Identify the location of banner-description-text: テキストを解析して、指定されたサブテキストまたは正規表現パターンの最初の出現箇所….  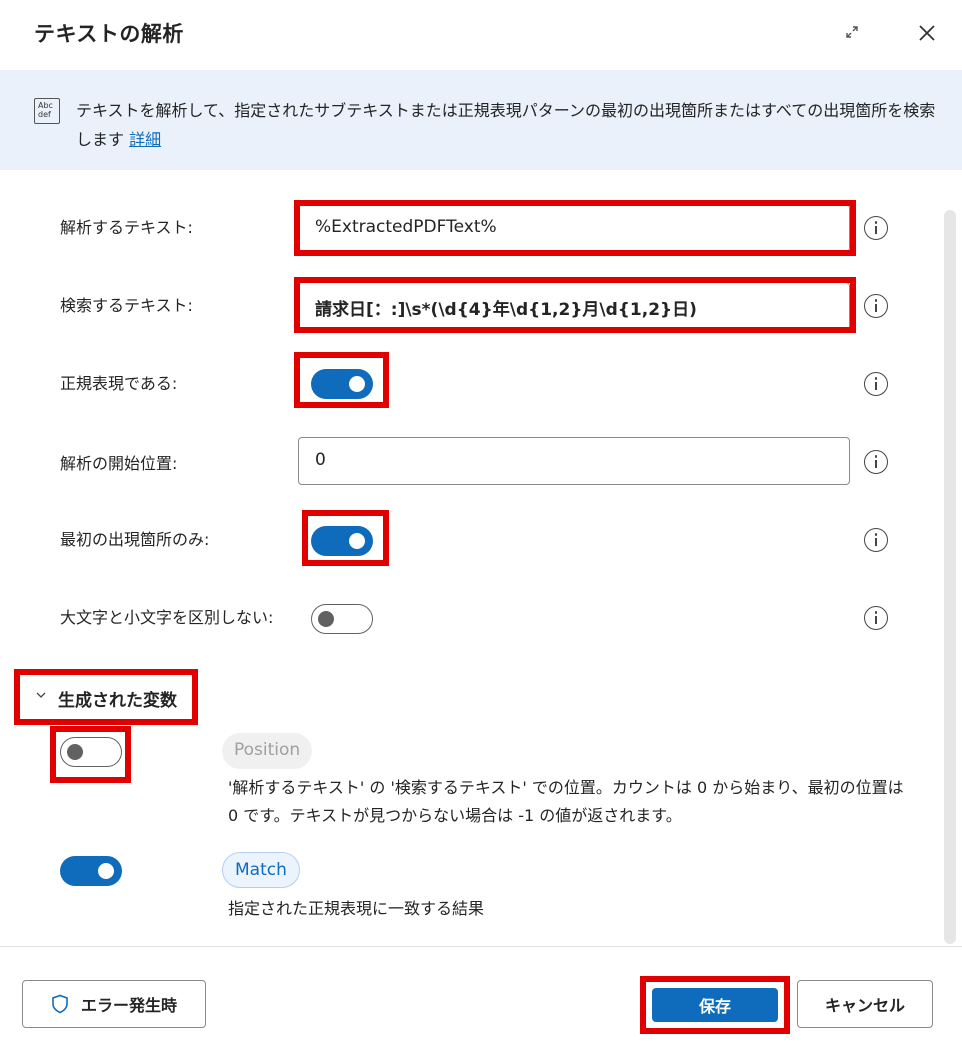
(506, 125).